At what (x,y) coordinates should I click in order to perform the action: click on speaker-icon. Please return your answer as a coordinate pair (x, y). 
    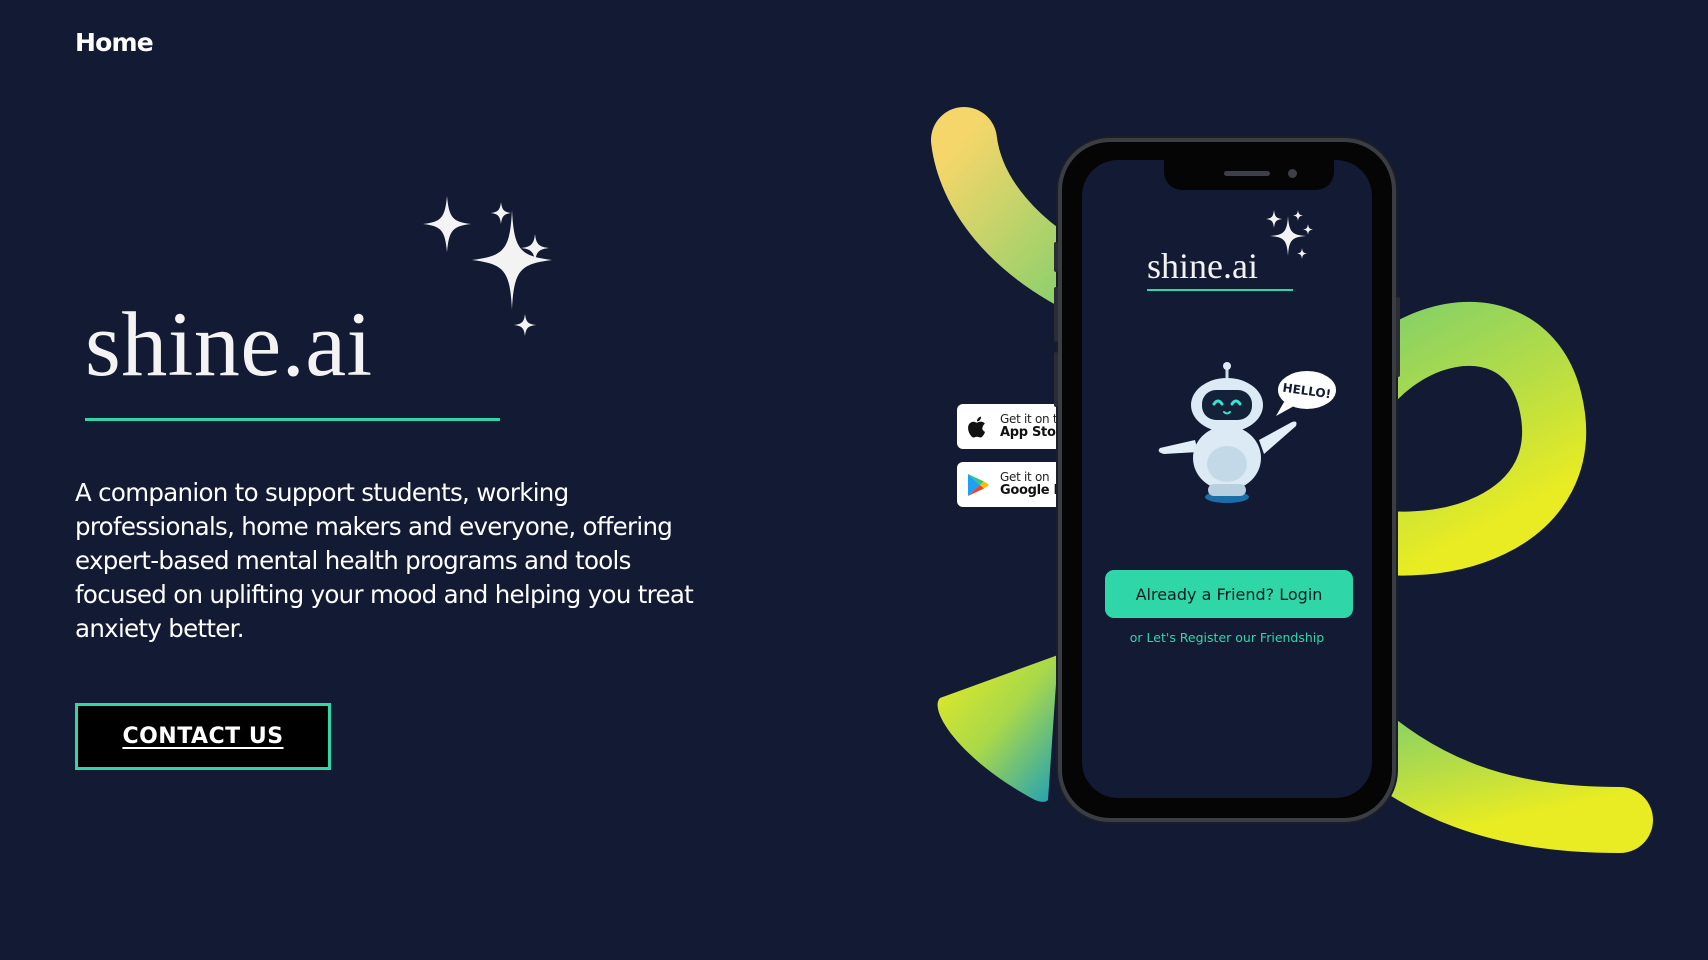
    Looking at the image, I should click on (1247, 173).